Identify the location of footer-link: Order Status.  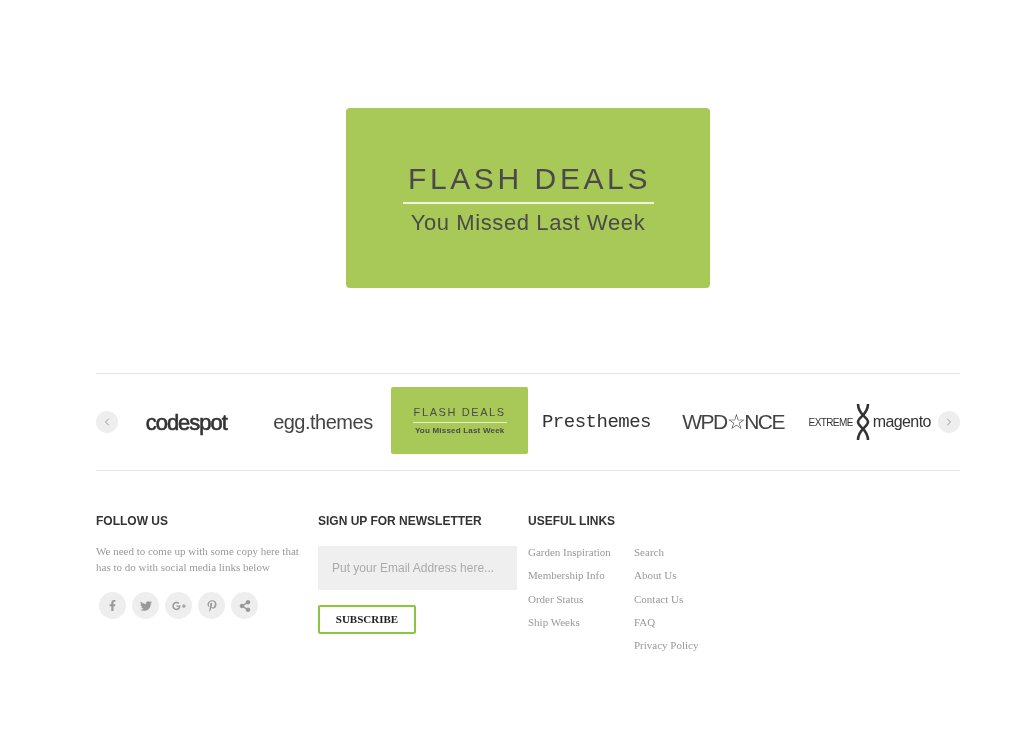
(556, 599).